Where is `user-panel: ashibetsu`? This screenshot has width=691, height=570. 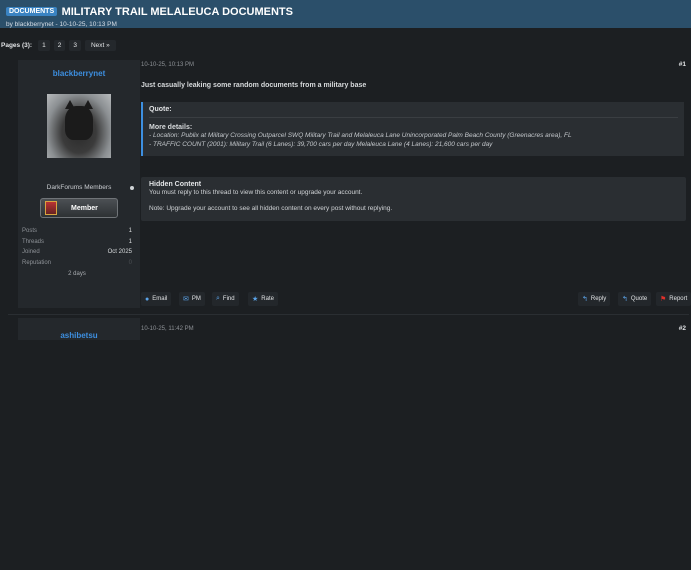
user-panel: ashibetsu is located at coordinates (79, 329).